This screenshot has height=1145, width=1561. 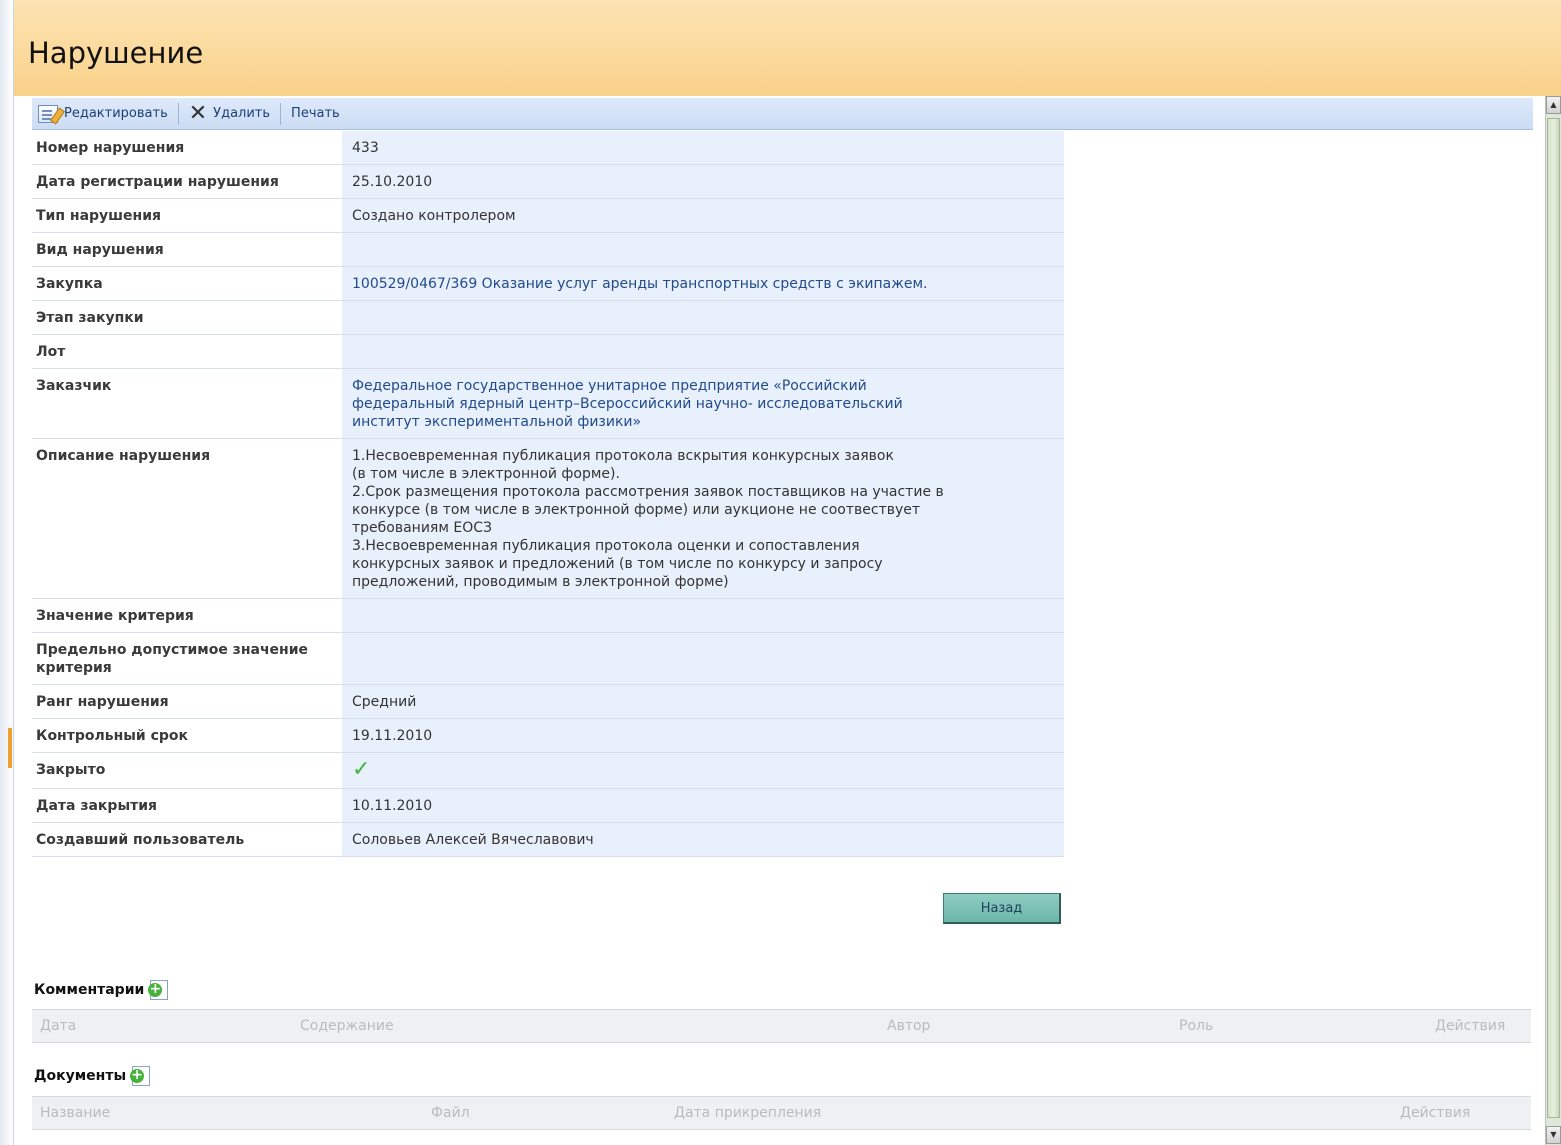 What do you see at coordinates (1196, 1026) in the screenshot?
I see `comments-col-role: Роль` at bounding box center [1196, 1026].